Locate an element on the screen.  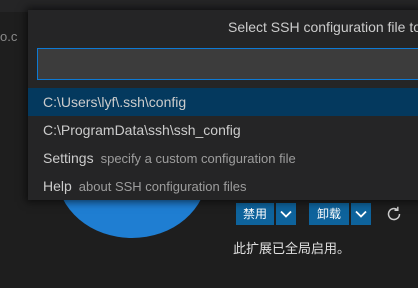
quick-pick-input is located at coordinates (227, 64).